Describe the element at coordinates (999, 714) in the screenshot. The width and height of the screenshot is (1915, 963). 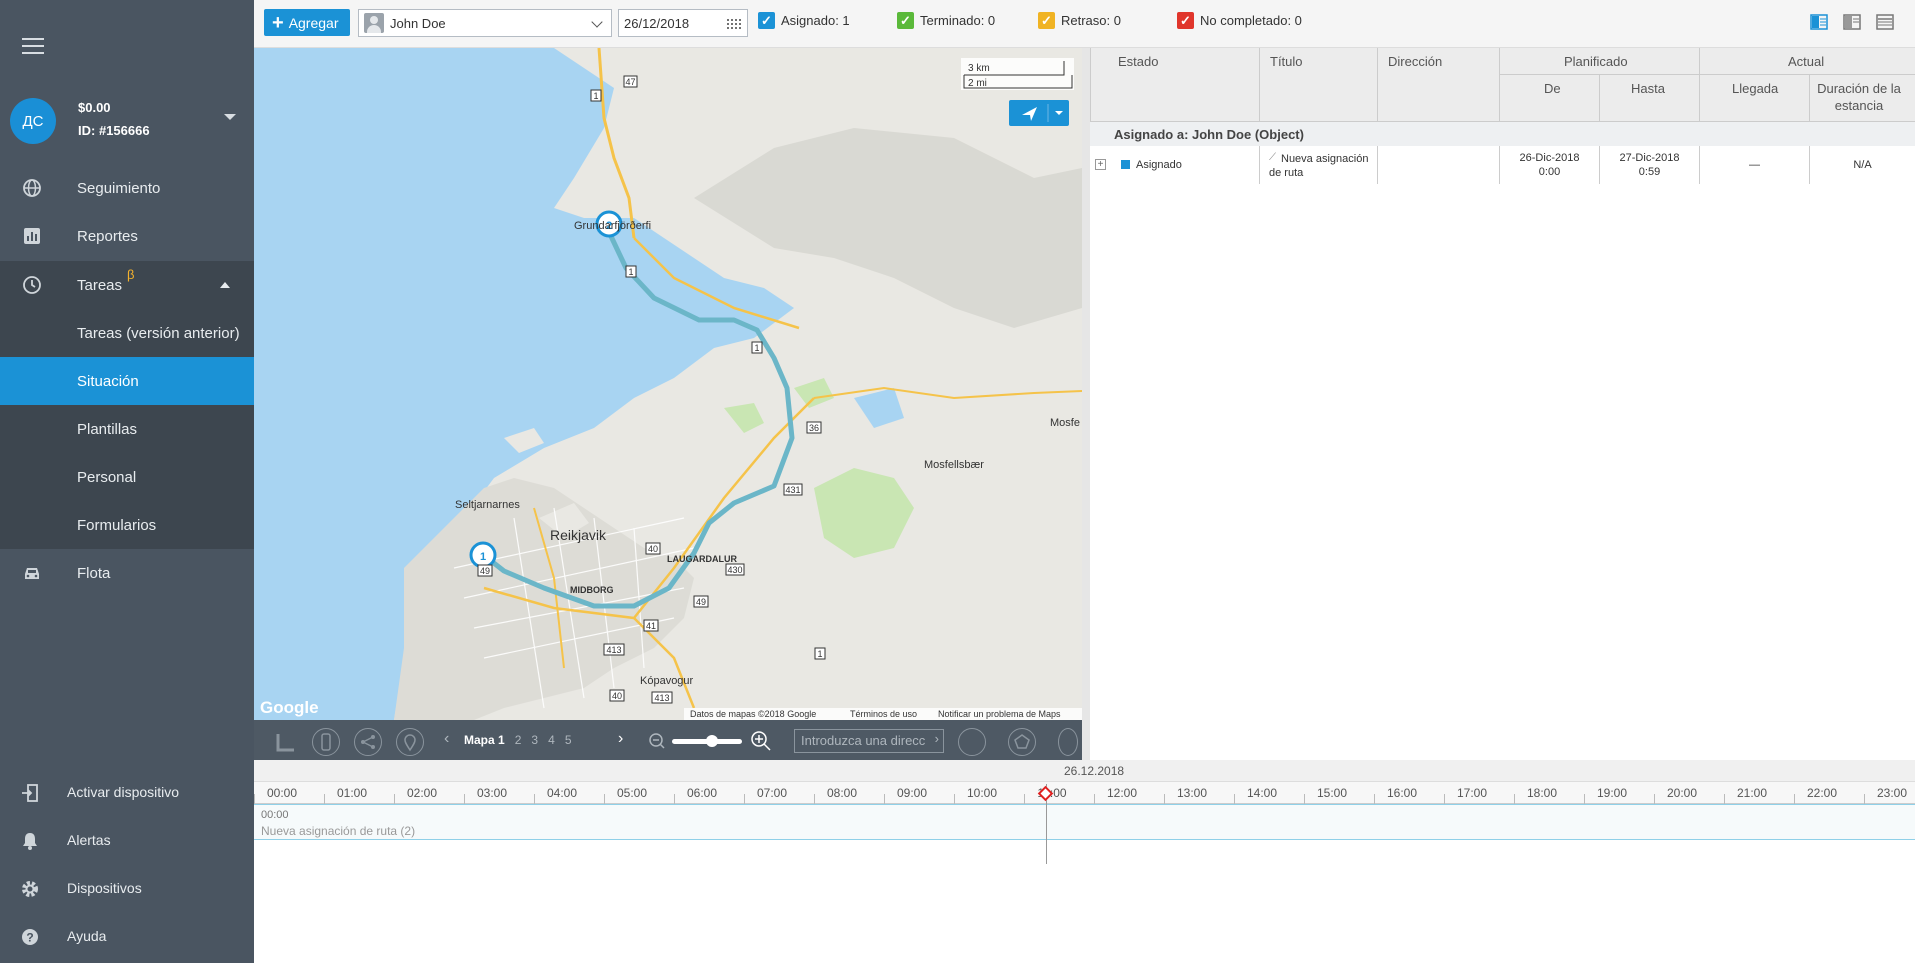
I see `map-report-link: Notificar un problema de Maps` at that location.